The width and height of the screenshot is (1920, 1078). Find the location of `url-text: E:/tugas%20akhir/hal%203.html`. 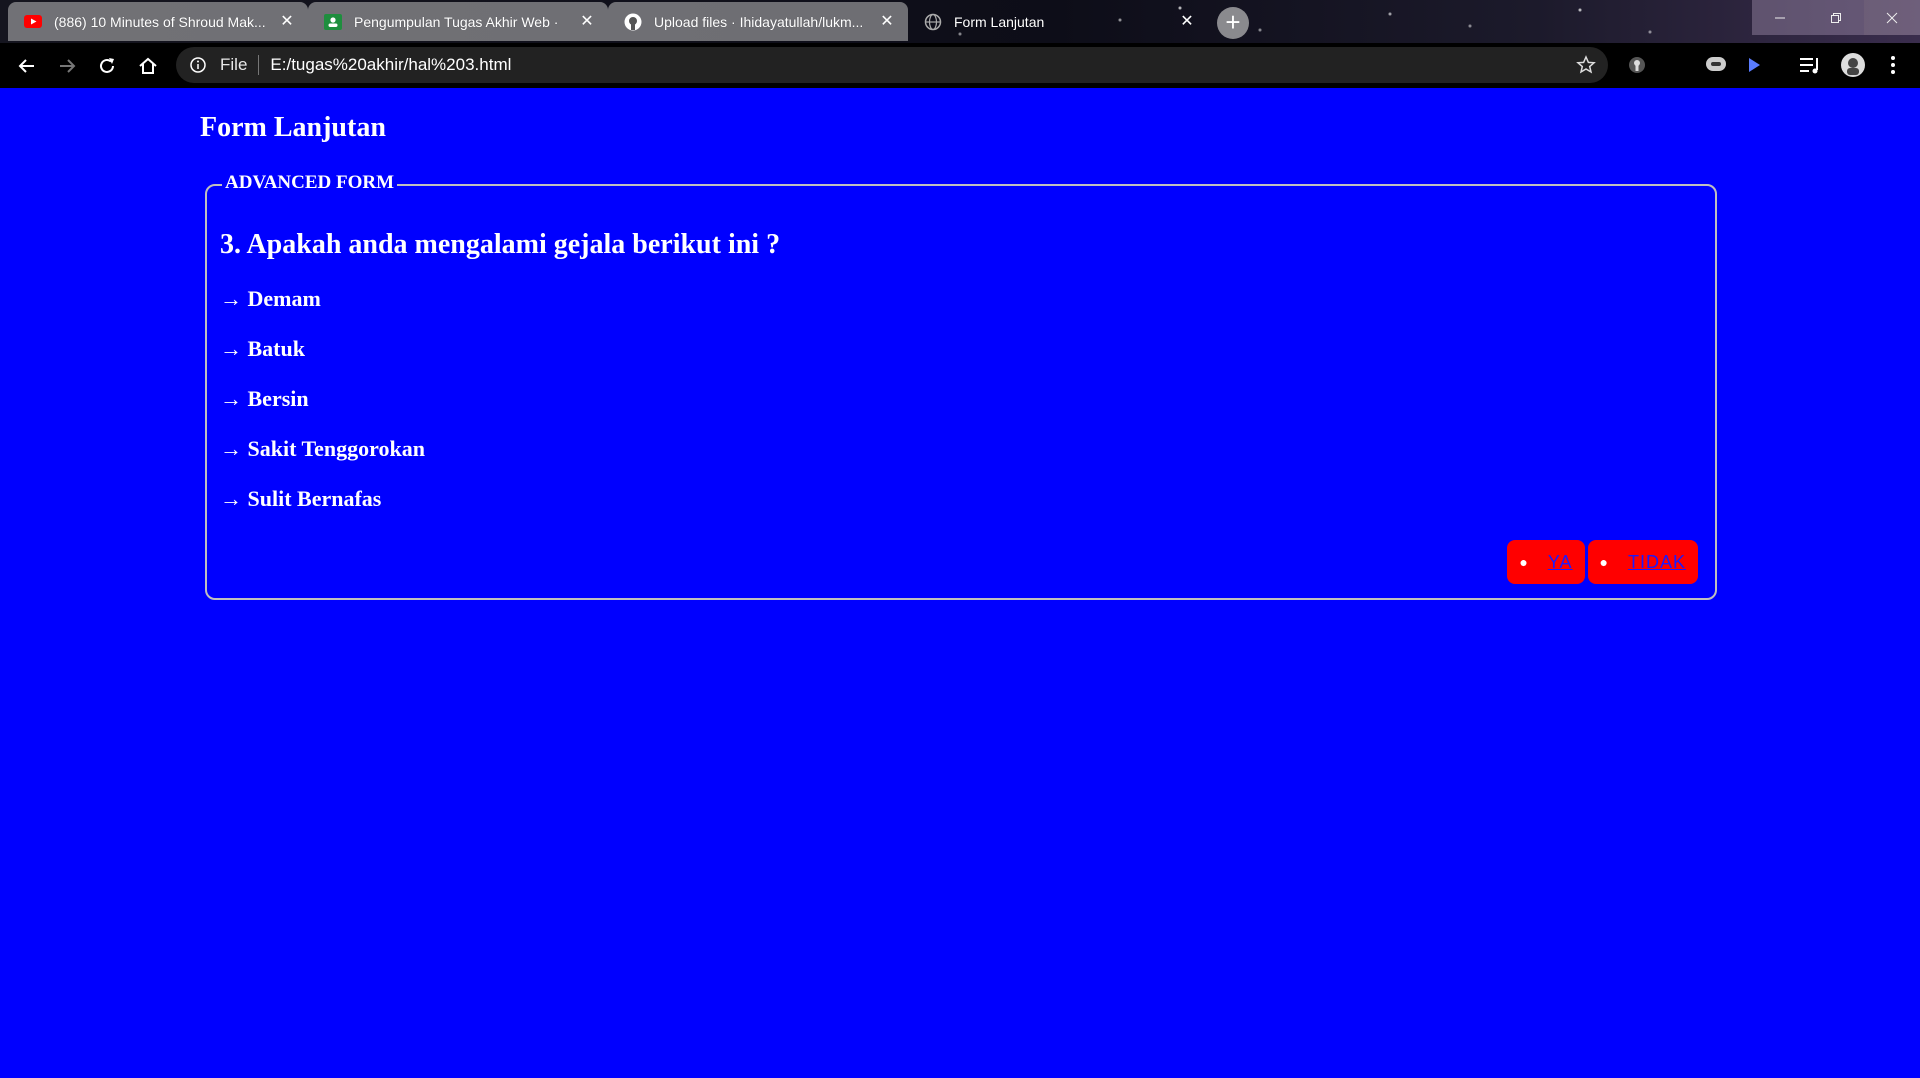

url-text: E:/tugas%20akhir/hal%203.html is located at coordinates (390, 65).